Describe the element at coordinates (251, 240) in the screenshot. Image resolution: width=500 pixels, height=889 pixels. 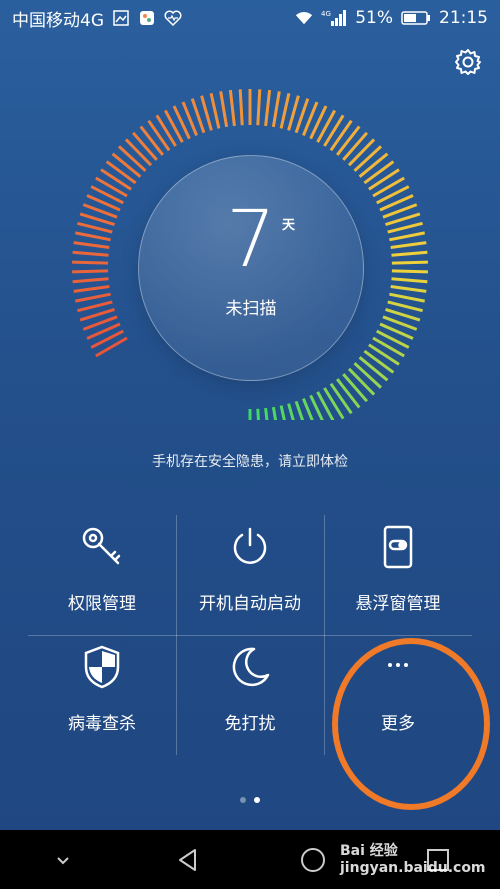
I see `days-count: 7` at that location.